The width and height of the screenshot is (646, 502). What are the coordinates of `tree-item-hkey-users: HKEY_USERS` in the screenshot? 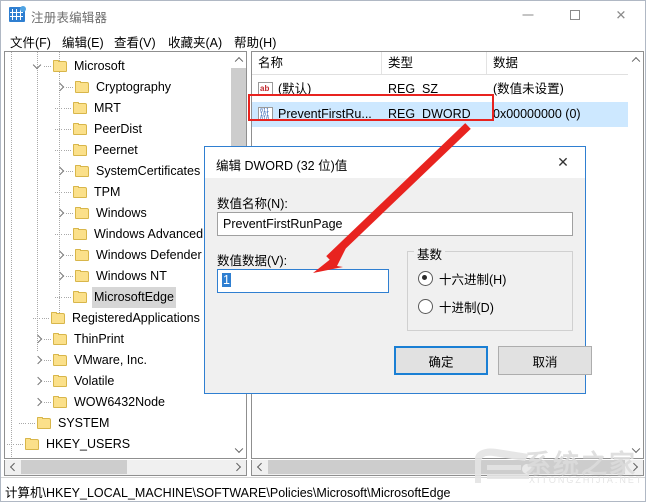 It's located at (119, 444).